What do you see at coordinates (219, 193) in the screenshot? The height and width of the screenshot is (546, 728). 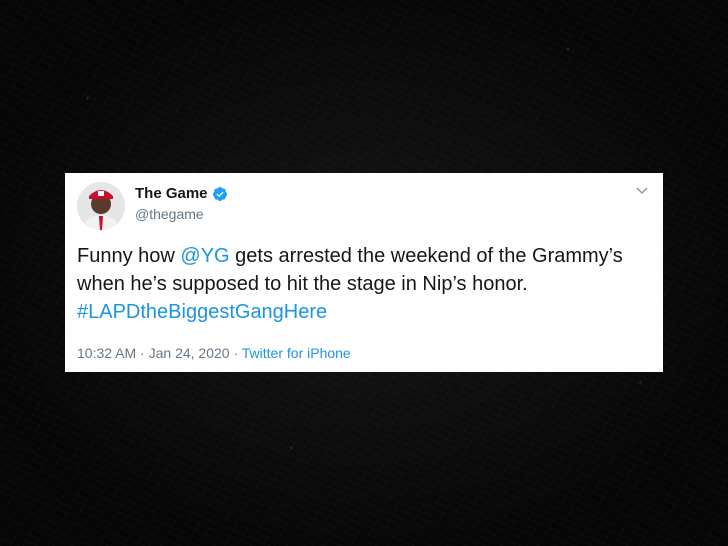 I see `verified-badge-icon` at bounding box center [219, 193].